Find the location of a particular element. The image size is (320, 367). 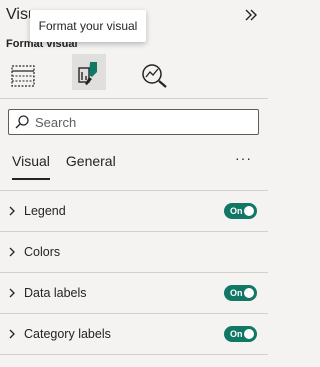

section-category-labels: Category labels On is located at coordinates (134, 334).